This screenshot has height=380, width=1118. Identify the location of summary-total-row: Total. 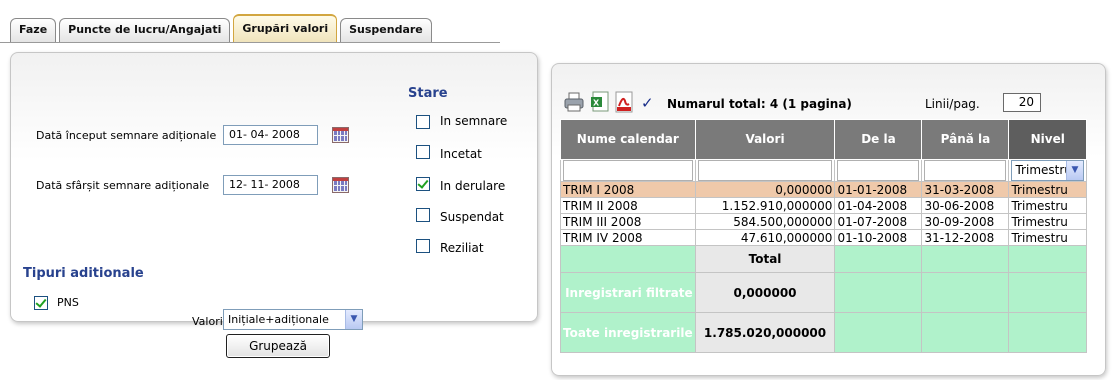
(823, 259).